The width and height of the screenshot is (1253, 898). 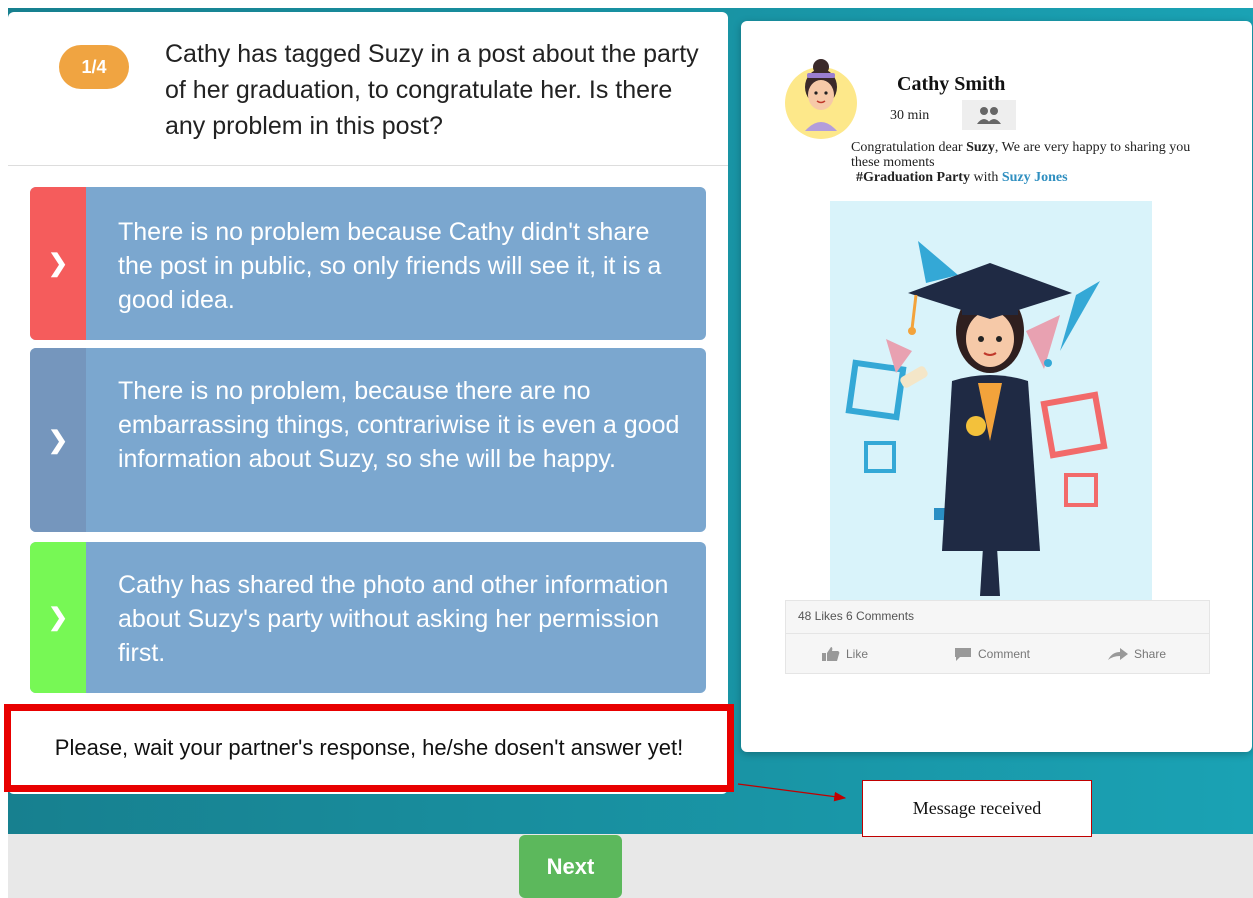 I want to click on next-button: Next, so click(x=570, y=866).